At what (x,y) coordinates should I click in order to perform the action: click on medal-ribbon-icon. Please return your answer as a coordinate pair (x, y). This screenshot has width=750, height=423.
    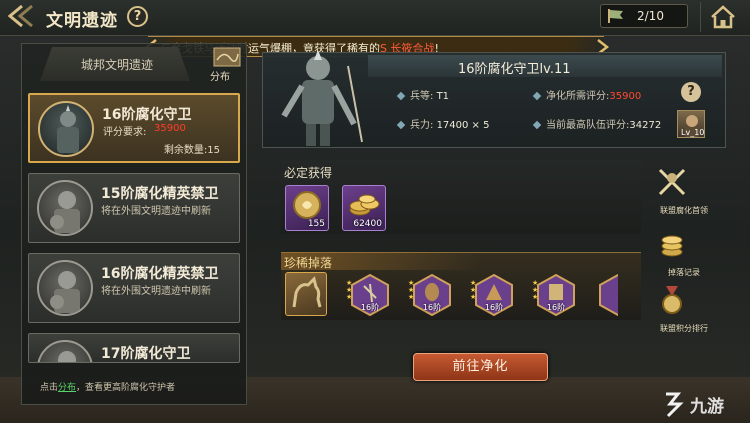
    Looking at the image, I should click on (672, 300).